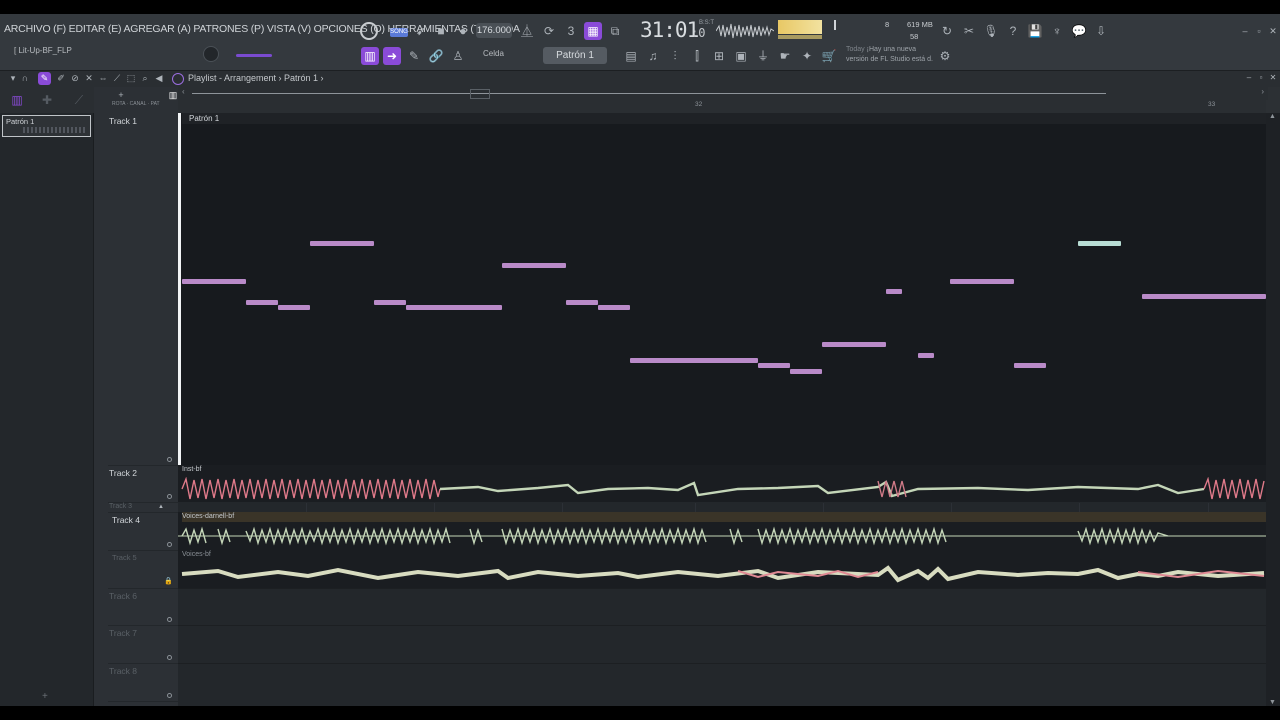 The height and width of the screenshot is (720, 1280). What do you see at coordinates (1262, 91) in the screenshot?
I see `scroll-right-icon: ›` at bounding box center [1262, 91].